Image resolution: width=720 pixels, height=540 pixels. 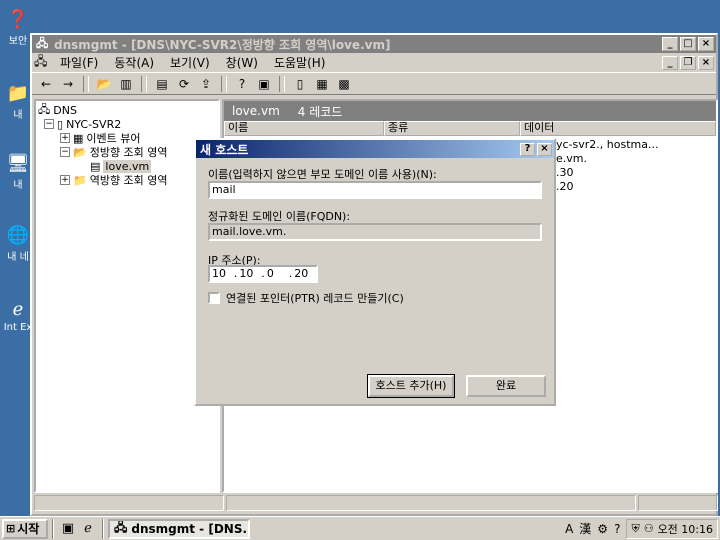 I want to click on tree-item-label: DNS, so click(x=65, y=110).